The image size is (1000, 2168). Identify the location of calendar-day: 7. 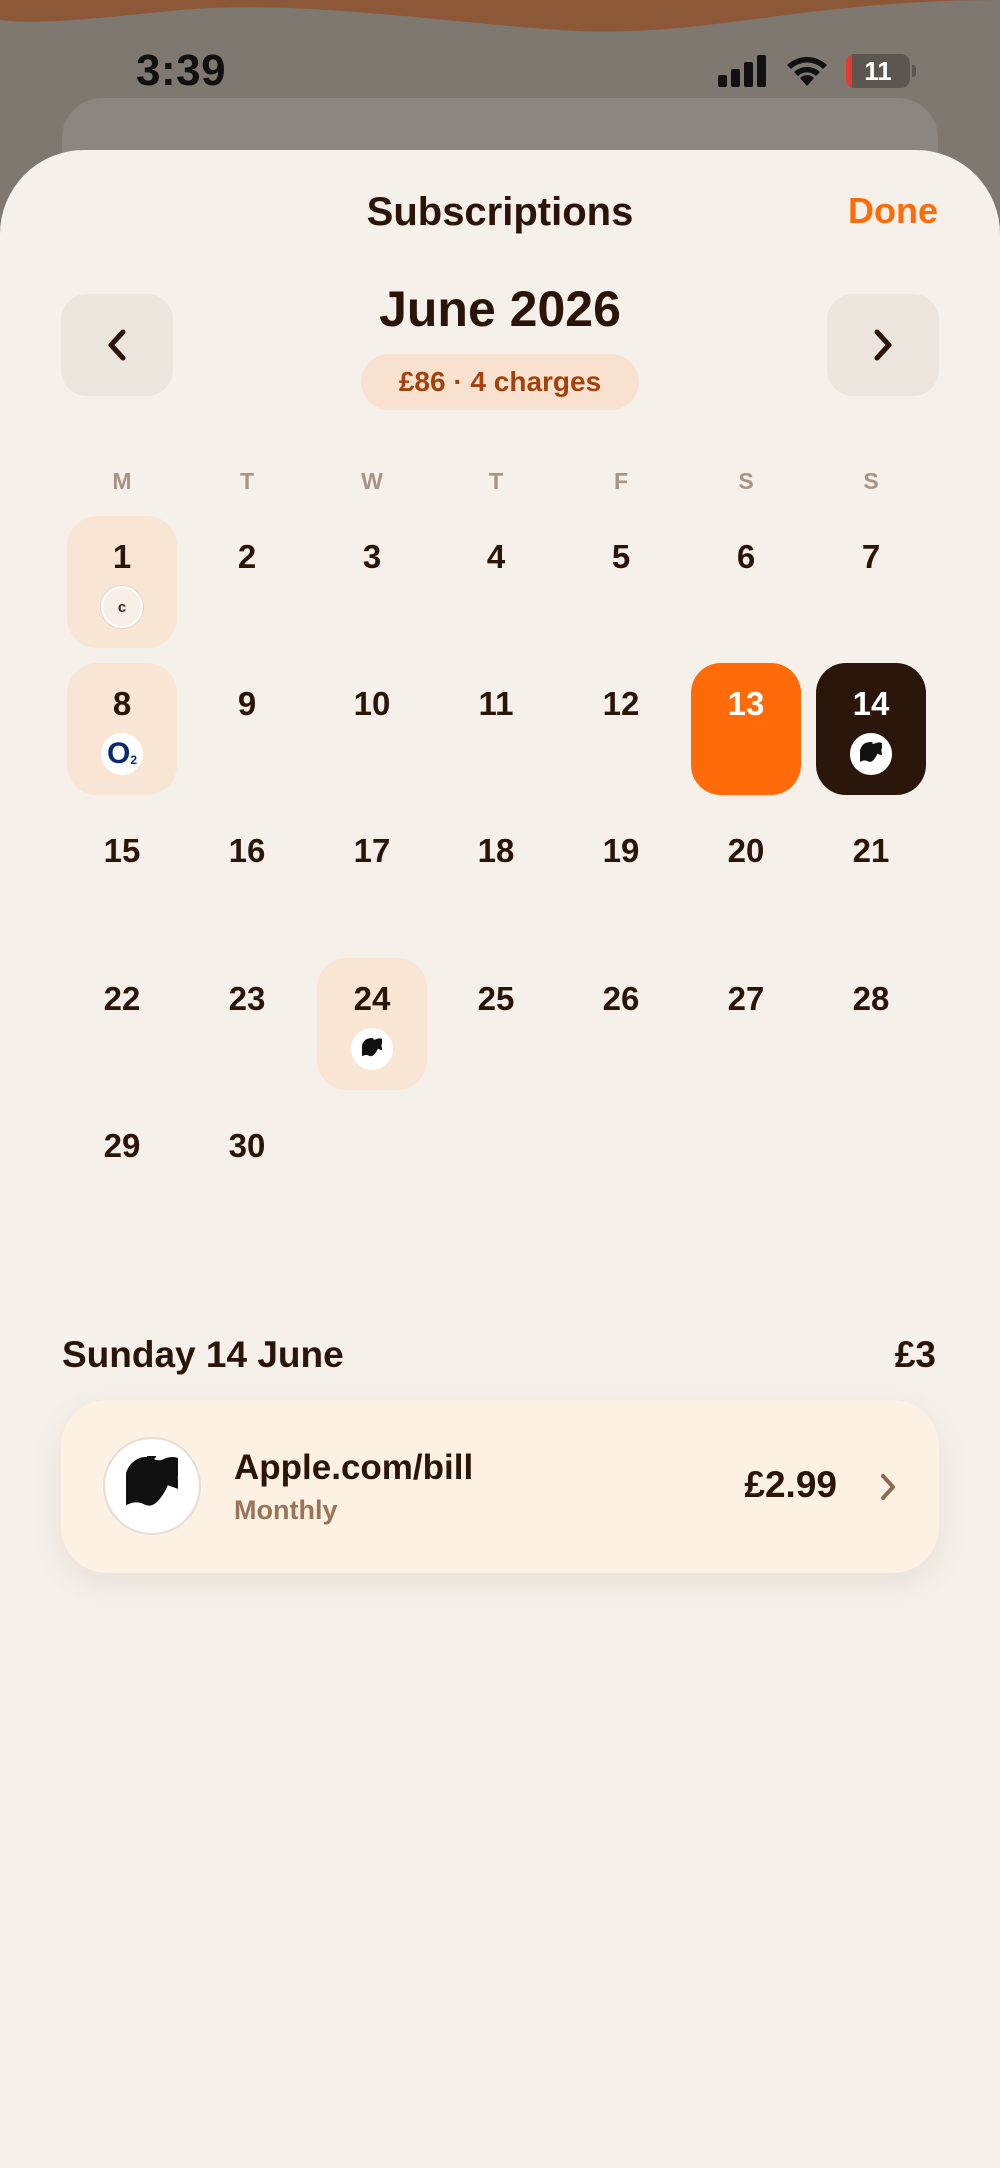
(871, 582).